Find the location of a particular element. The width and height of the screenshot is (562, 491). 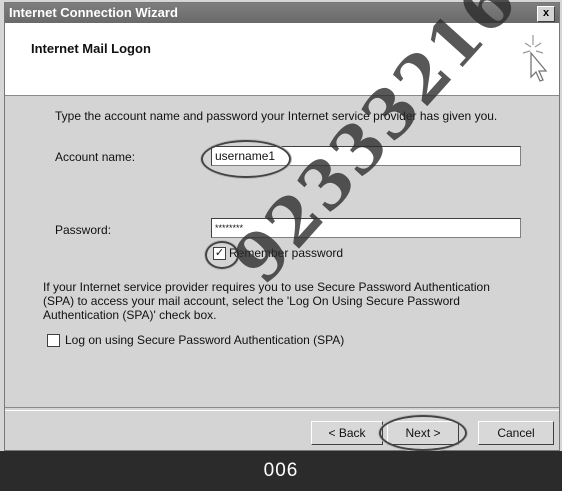

page-number-bar: 006 is located at coordinates (281, 471).